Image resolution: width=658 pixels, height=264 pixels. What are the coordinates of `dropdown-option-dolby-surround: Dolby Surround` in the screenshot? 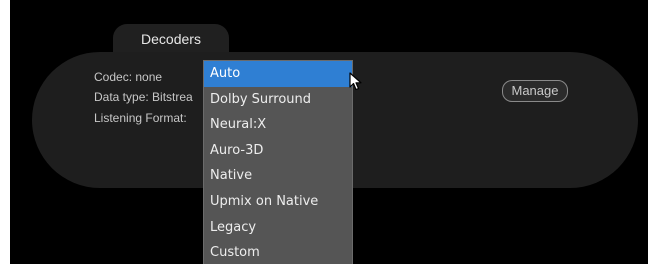 It's located at (278, 100).